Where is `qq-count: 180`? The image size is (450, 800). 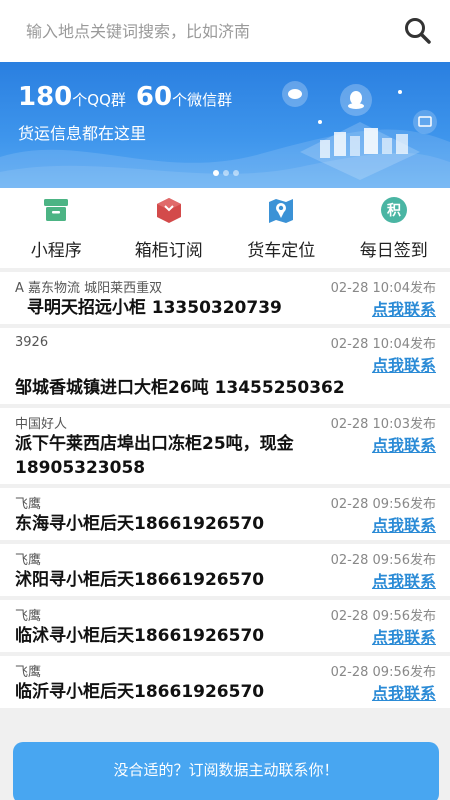 qq-count: 180 is located at coordinates (45, 97).